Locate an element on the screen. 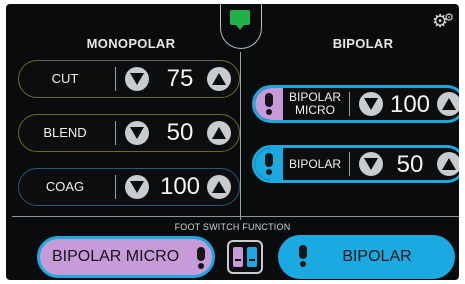  settings-gears-icon: ⚙⚙ is located at coordinates (445, 22).